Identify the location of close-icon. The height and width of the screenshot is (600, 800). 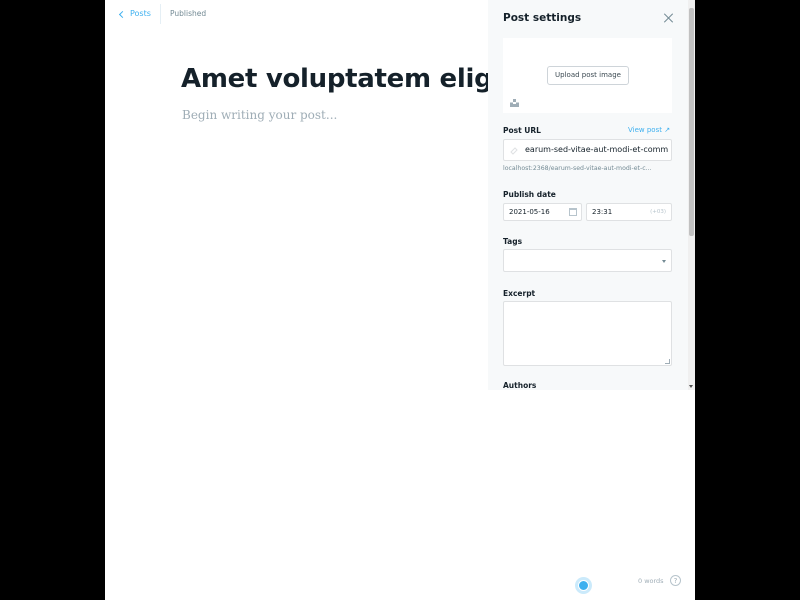
(669, 18).